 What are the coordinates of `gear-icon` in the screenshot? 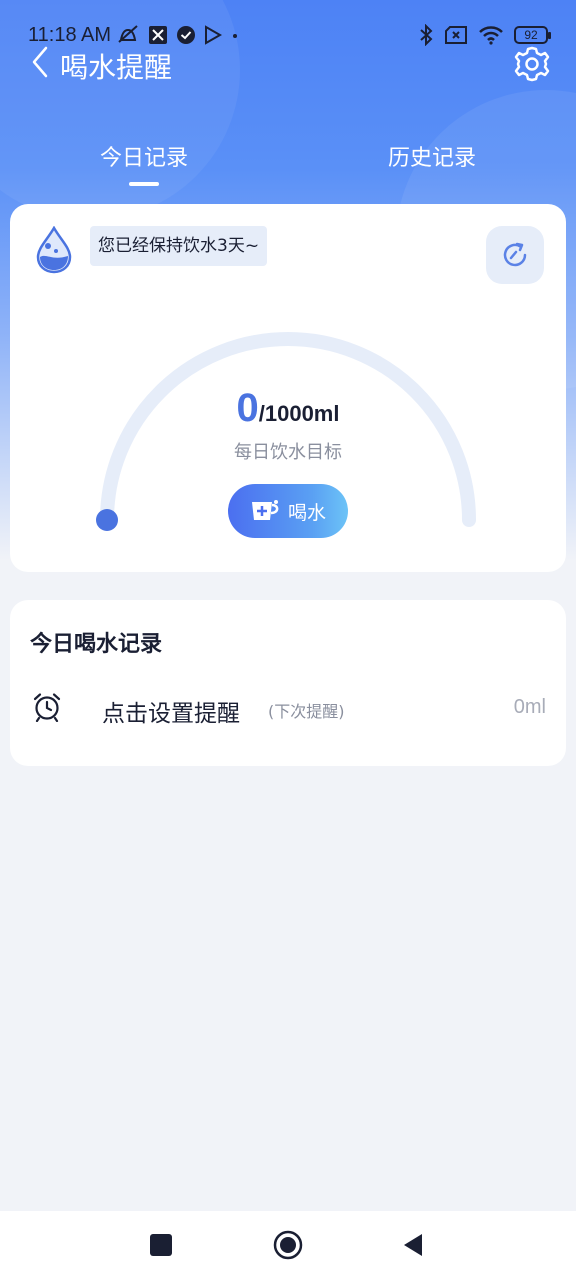 It's located at (532, 64).